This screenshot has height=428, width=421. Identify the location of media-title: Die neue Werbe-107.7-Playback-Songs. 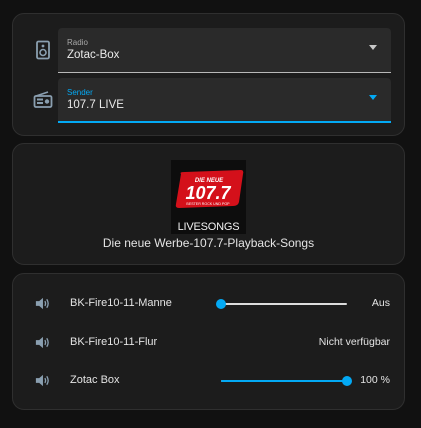
(208, 243).